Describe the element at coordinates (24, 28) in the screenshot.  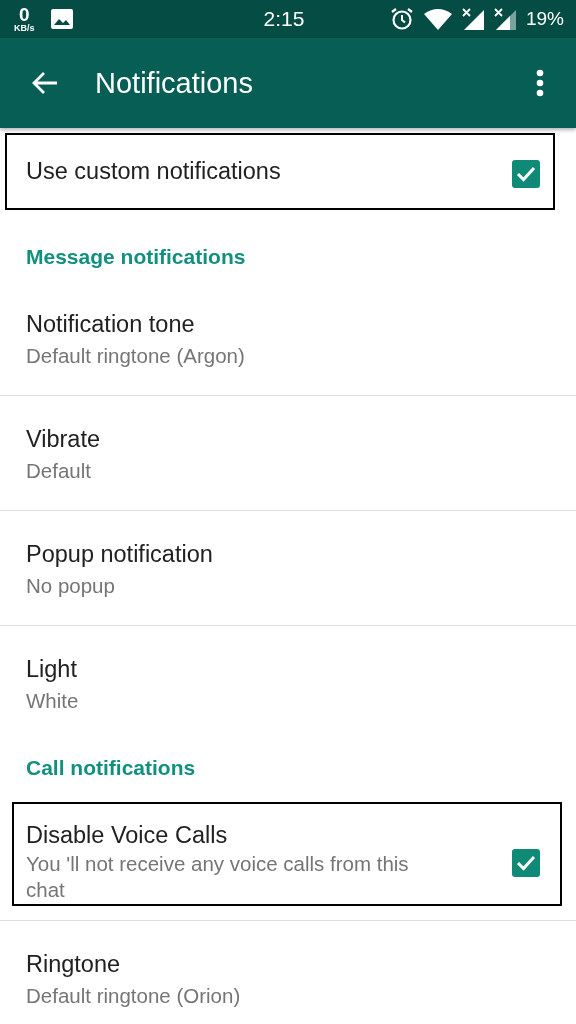
I see `speed-unit: KB/s` at that location.